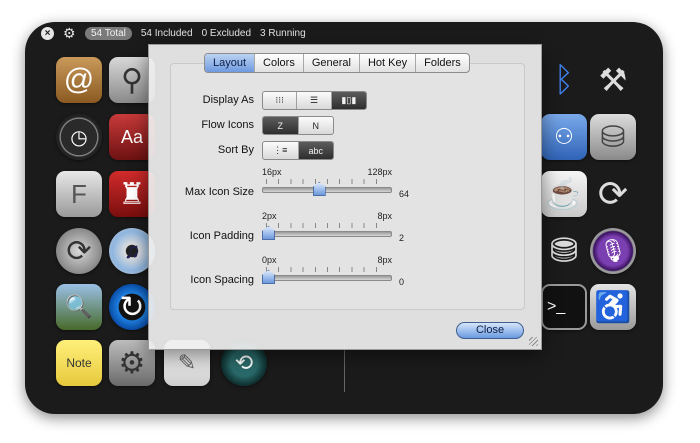  I want to click on display-list-option: ☰, so click(314, 100).